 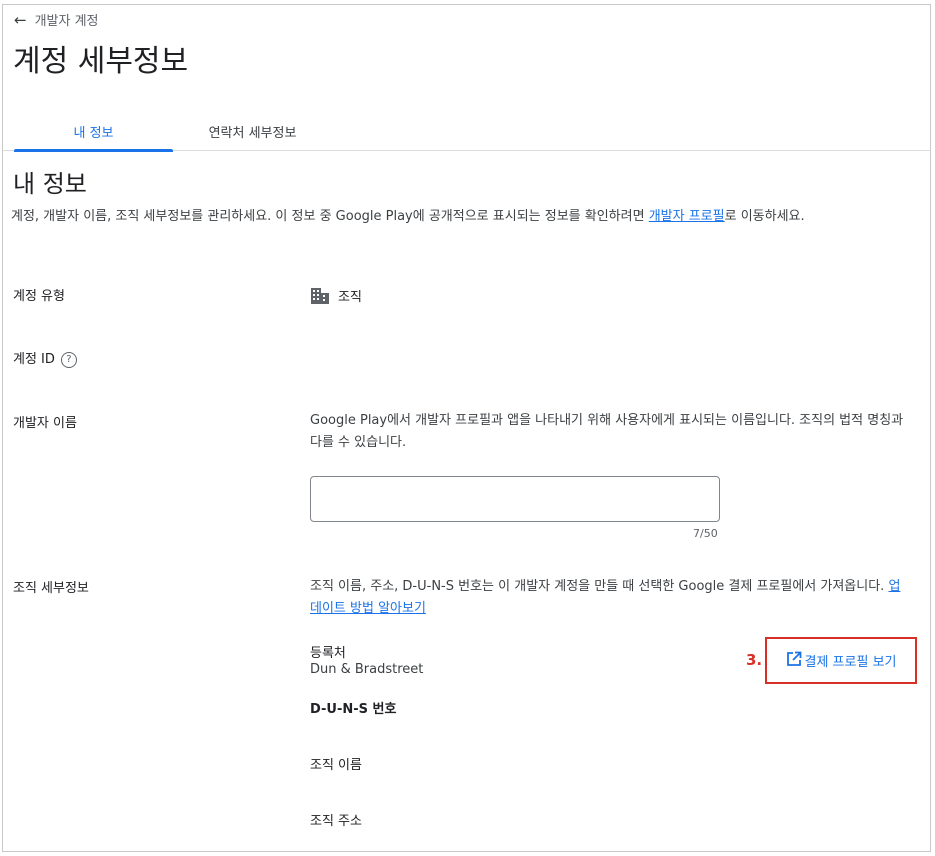 I want to click on developer-name-input, so click(x=515, y=499).